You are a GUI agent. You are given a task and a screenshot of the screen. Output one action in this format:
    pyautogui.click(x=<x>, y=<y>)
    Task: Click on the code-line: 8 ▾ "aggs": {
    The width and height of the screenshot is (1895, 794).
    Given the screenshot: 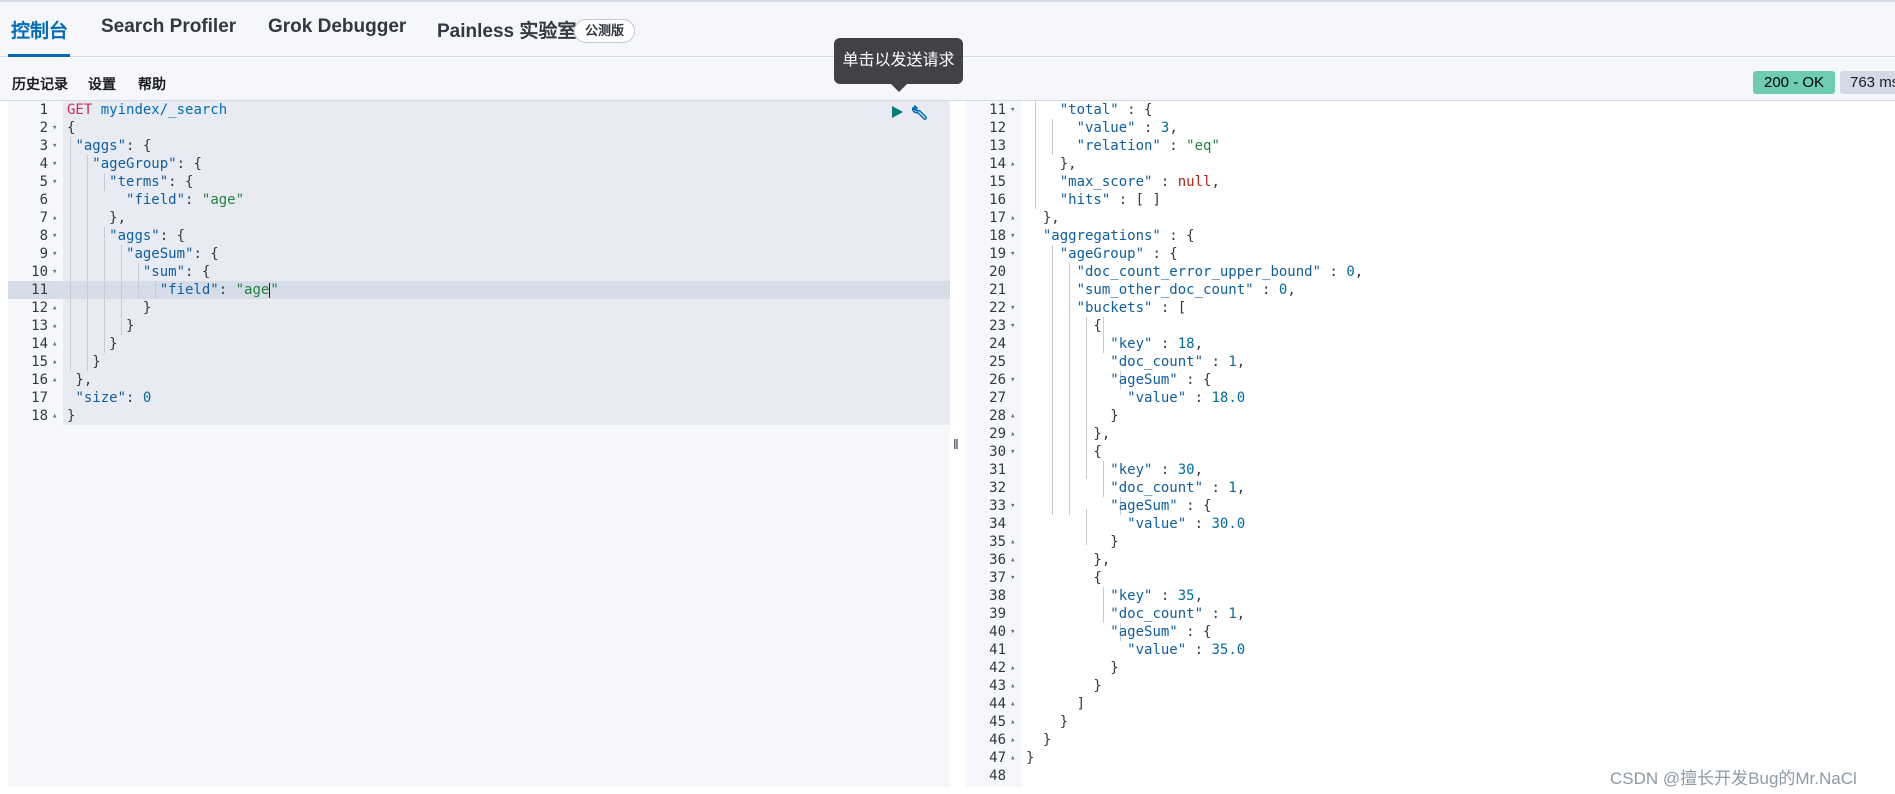 What is the action you would take?
    pyautogui.click(x=479, y=236)
    